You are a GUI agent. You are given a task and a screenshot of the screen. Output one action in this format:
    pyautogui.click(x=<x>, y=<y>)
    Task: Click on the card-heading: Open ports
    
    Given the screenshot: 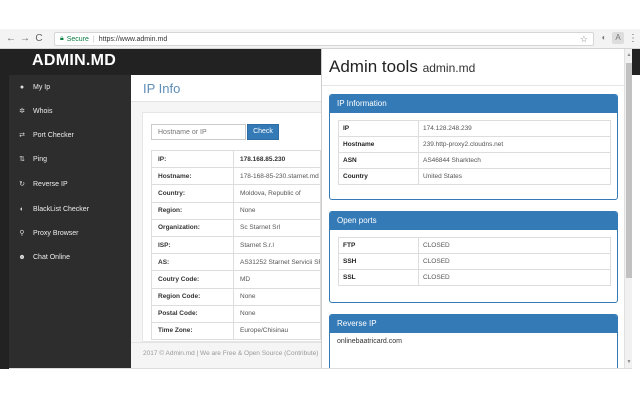 What is the action you would take?
    pyautogui.click(x=473, y=221)
    